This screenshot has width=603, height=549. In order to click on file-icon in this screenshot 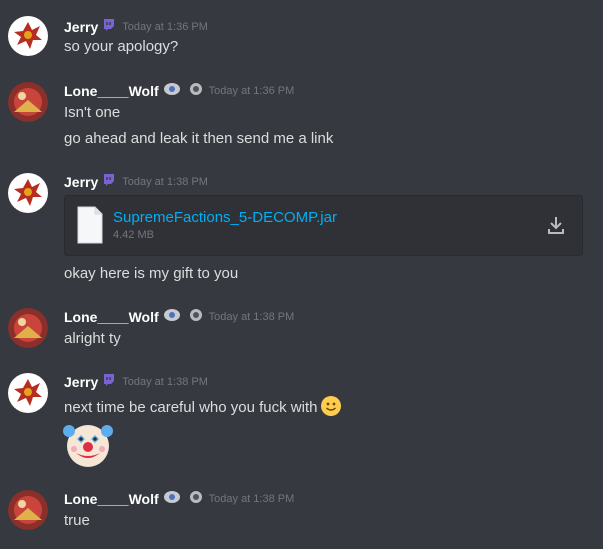, I will do `click(90, 227)`.